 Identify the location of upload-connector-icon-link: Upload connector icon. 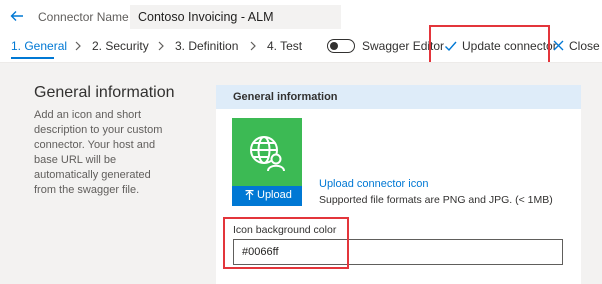
(373, 184).